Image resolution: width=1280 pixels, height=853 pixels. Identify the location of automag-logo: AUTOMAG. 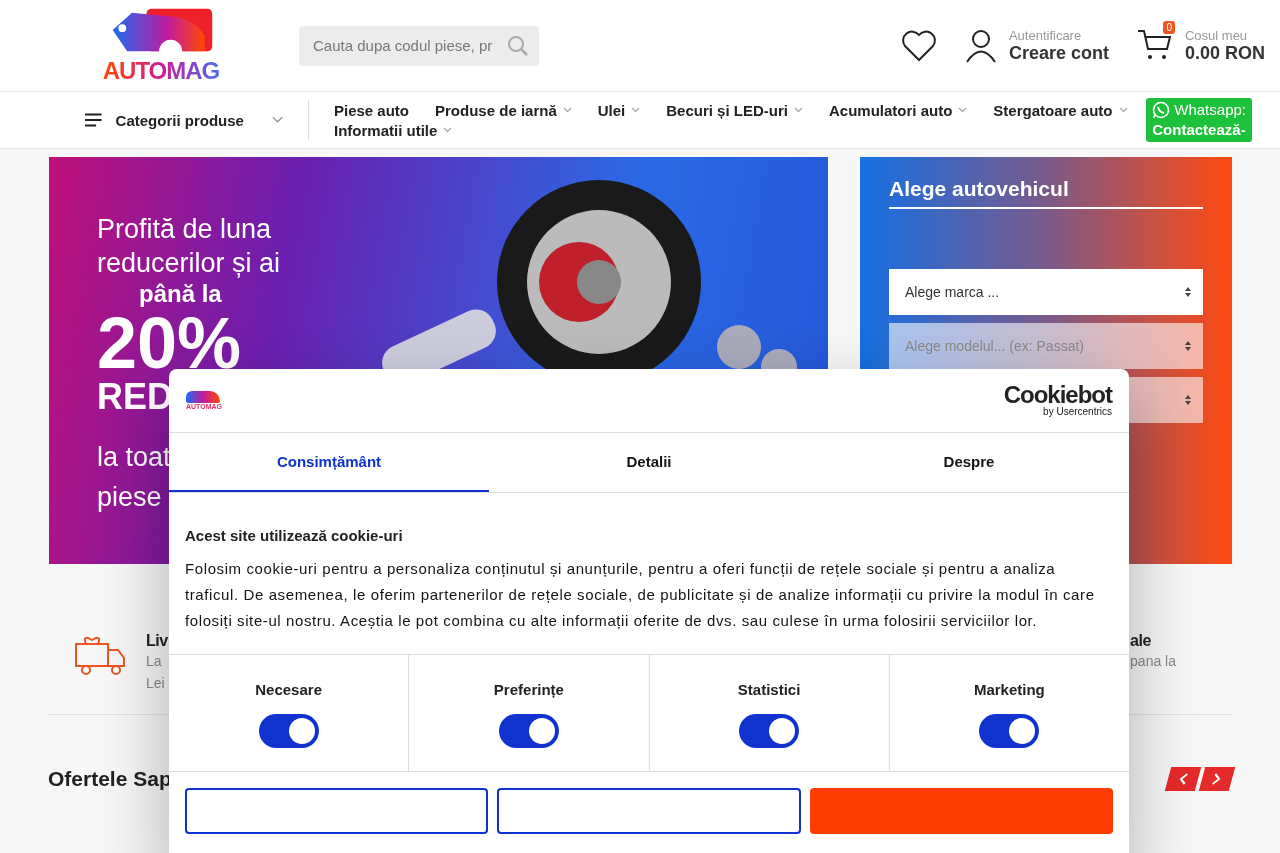
(161, 45).